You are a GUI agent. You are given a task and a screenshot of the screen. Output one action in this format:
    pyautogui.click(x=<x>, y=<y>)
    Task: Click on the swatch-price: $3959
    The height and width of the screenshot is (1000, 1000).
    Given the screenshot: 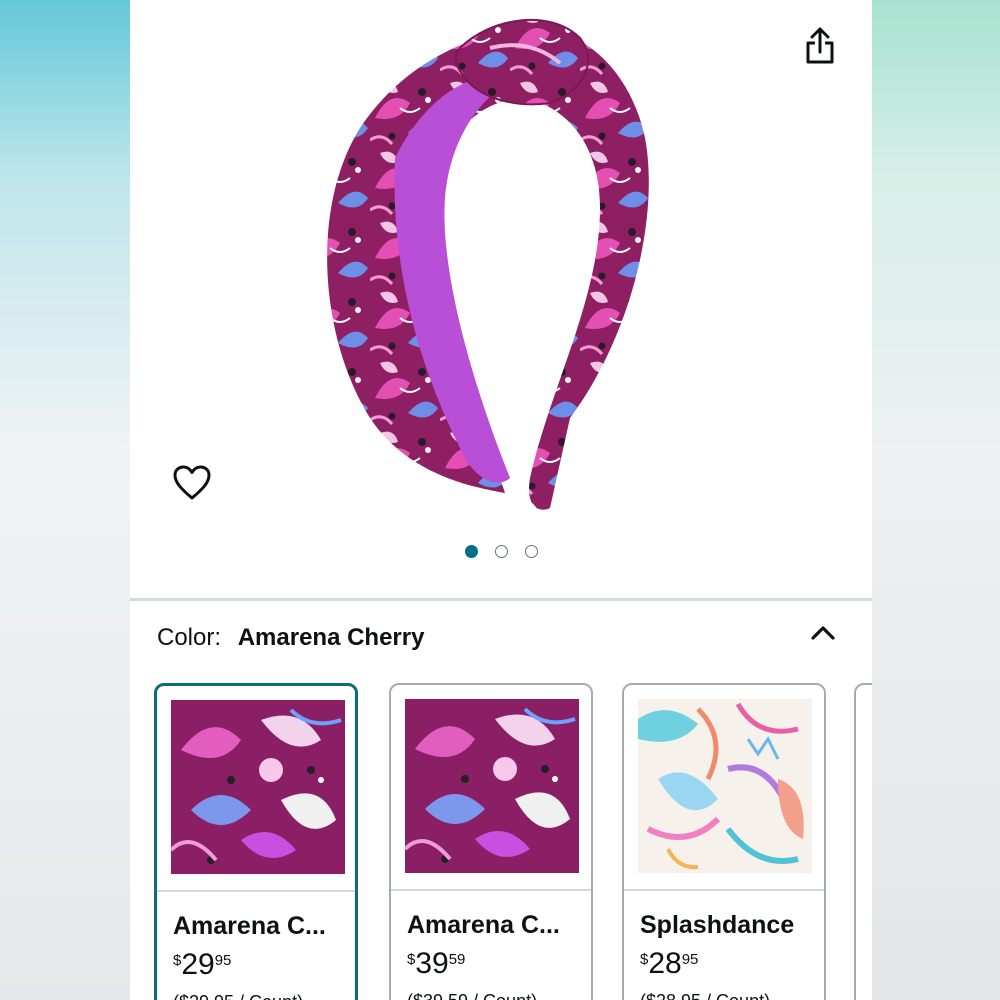 What is the action you would take?
    pyautogui.click(x=436, y=963)
    